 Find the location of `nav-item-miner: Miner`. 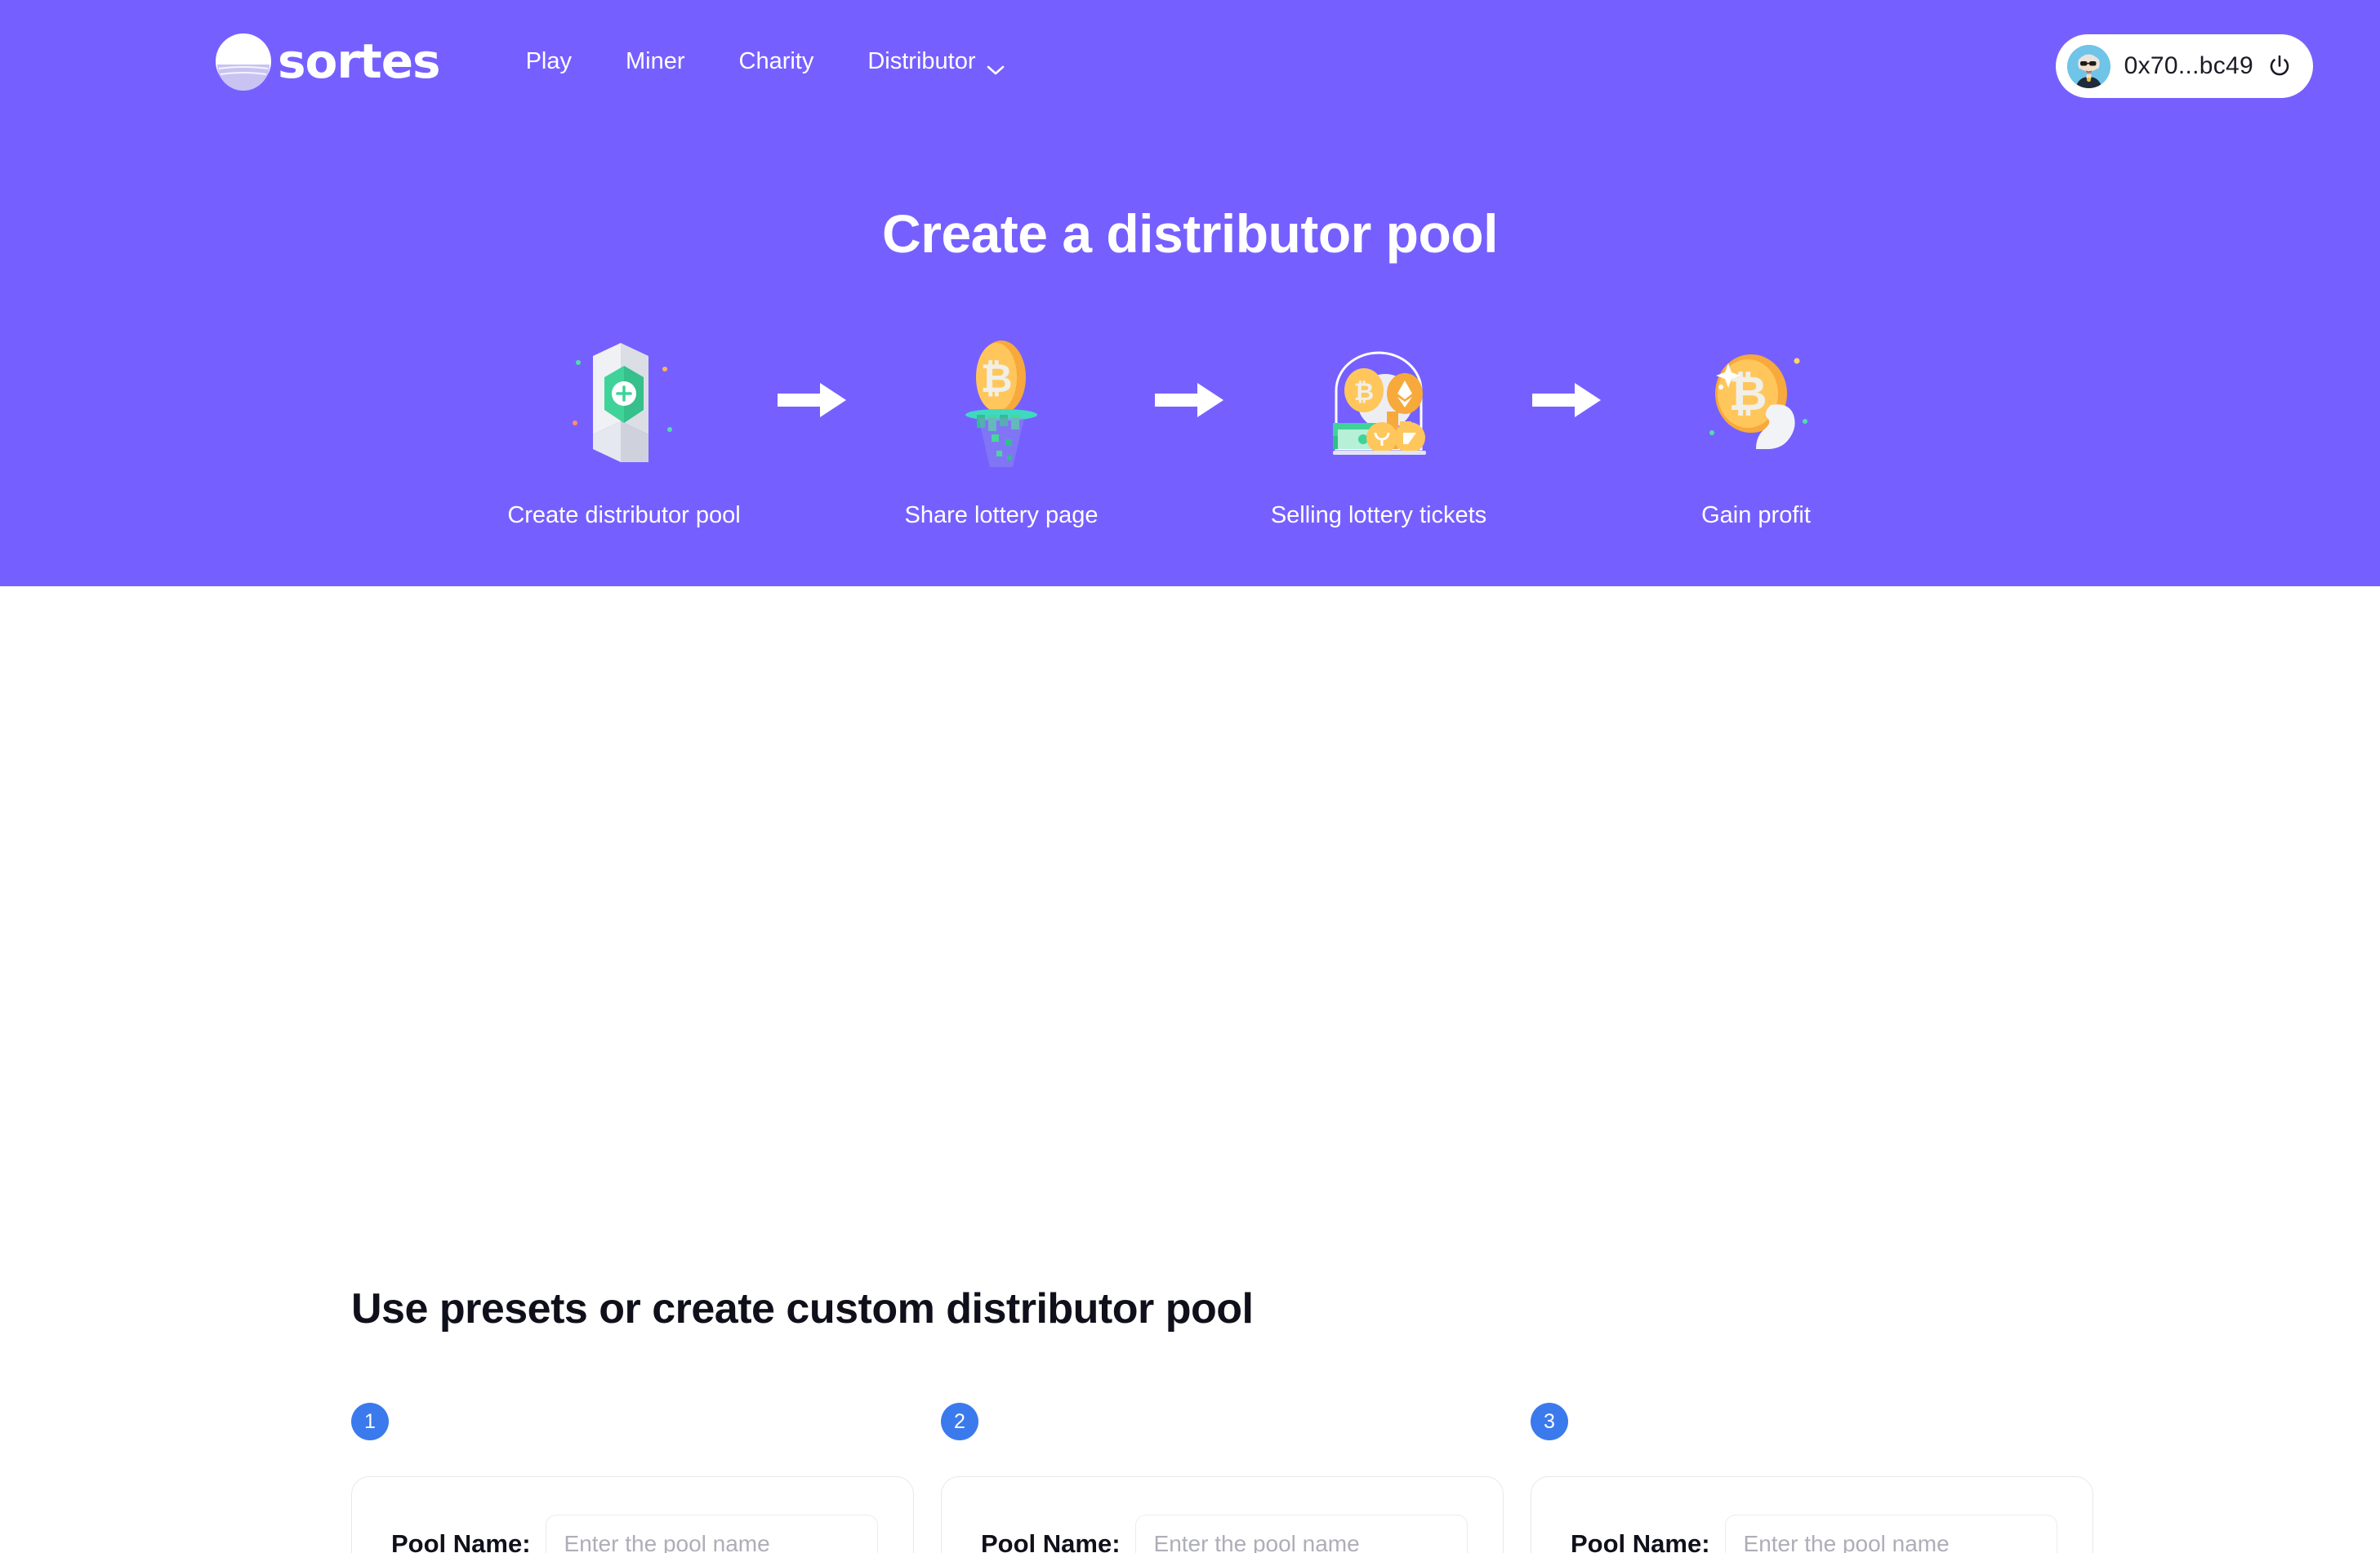

nav-item-miner: Miner is located at coordinates (656, 61).